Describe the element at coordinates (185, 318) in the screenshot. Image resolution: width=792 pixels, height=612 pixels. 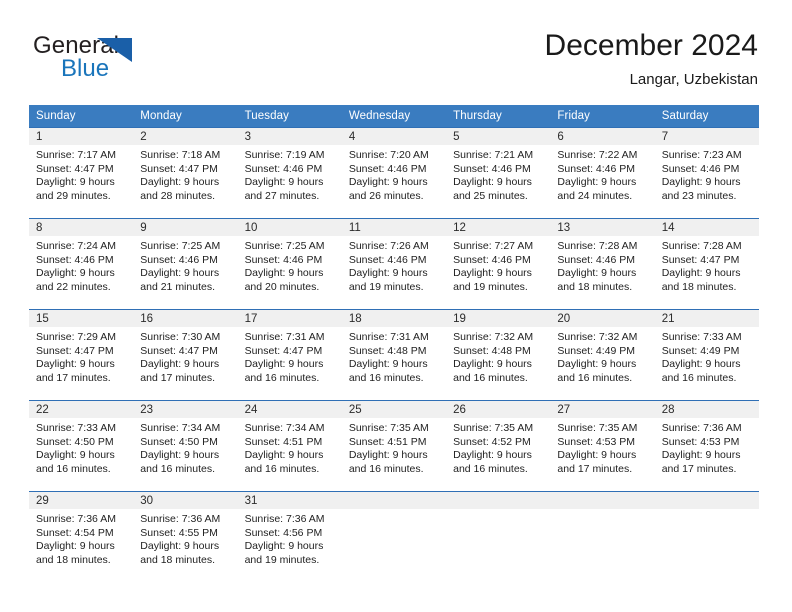
I see `day-number: 16` at that location.